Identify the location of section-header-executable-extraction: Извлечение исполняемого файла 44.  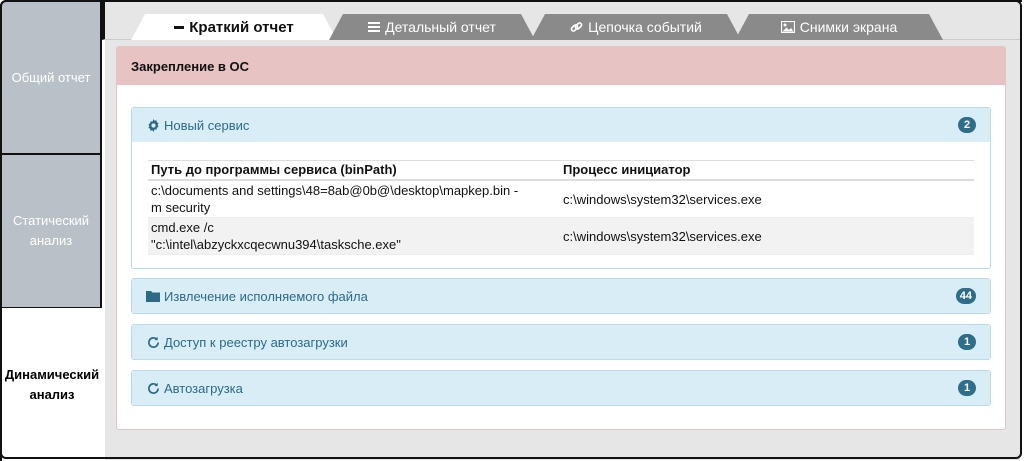
(561, 296).